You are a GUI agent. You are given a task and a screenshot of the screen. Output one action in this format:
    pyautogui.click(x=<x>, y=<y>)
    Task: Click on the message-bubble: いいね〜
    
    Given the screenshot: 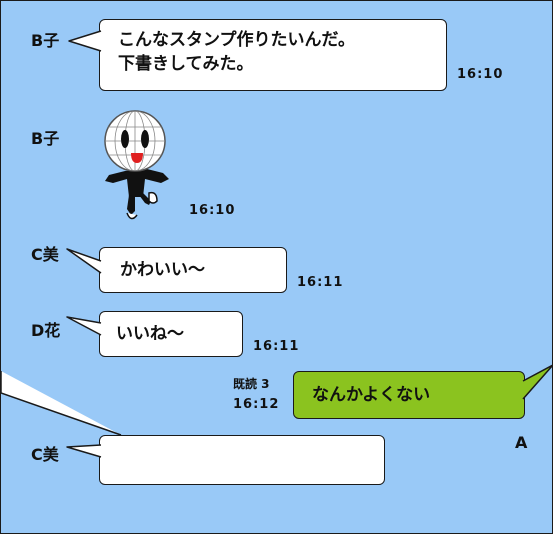 What is the action you would take?
    pyautogui.click(x=171, y=334)
    